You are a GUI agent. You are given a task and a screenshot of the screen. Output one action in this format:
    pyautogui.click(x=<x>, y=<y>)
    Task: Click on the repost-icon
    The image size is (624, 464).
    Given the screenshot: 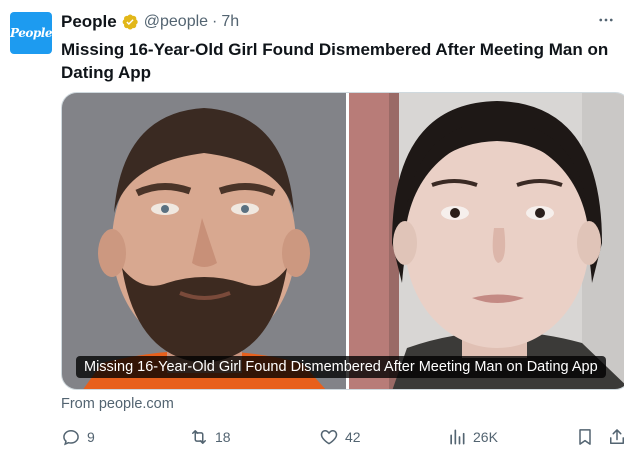 What is the action you would take?
    pyautogui.click(x=199, y=437)
    